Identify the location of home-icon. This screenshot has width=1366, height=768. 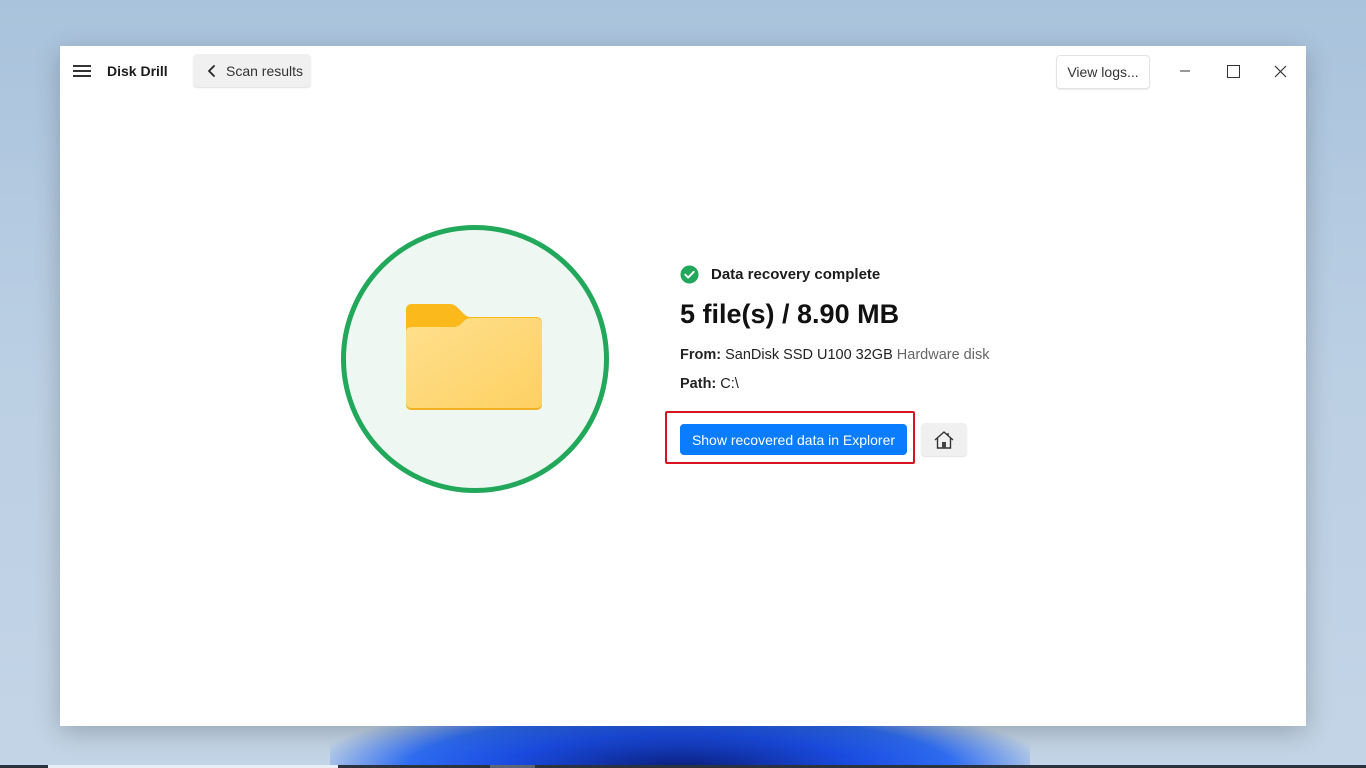
(944, 439).